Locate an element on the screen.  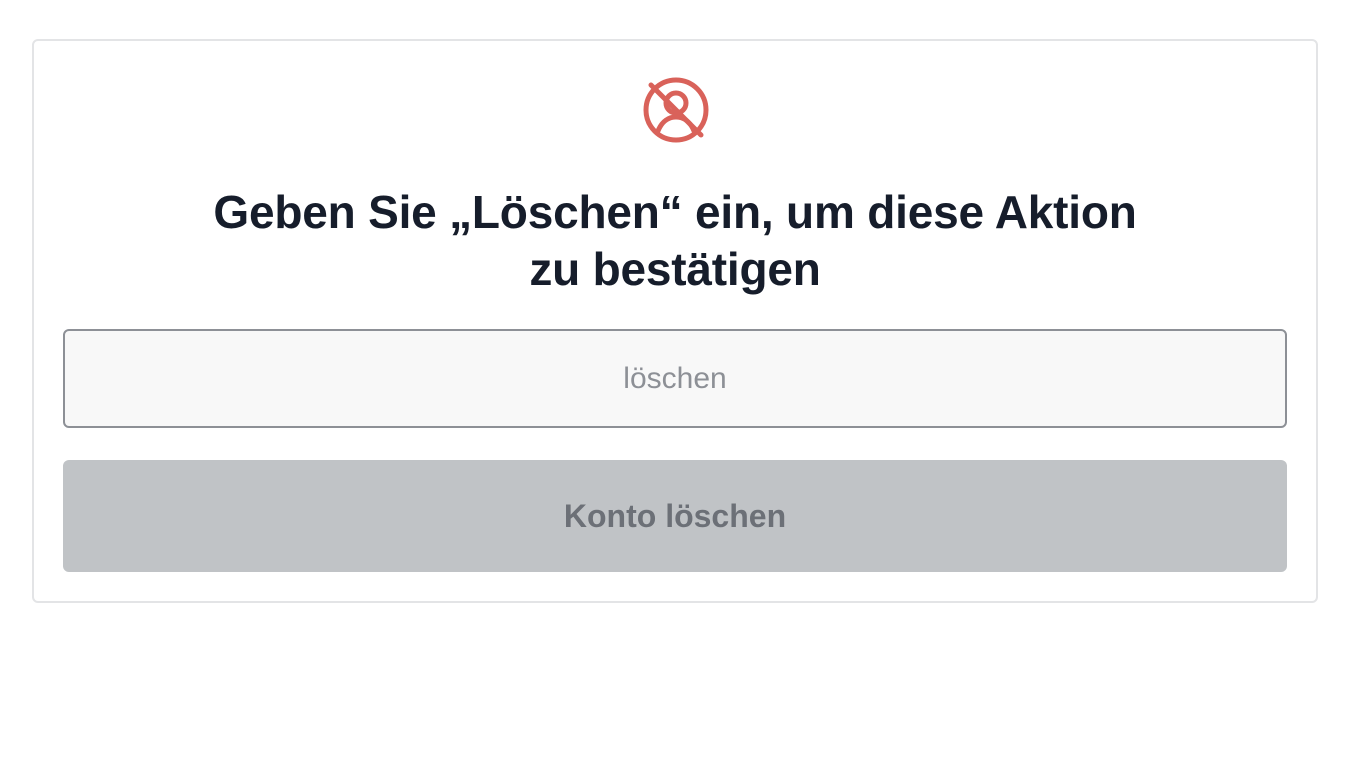
confirm-title-line-2: zu bestätigen is located at coordinates (675, 269).